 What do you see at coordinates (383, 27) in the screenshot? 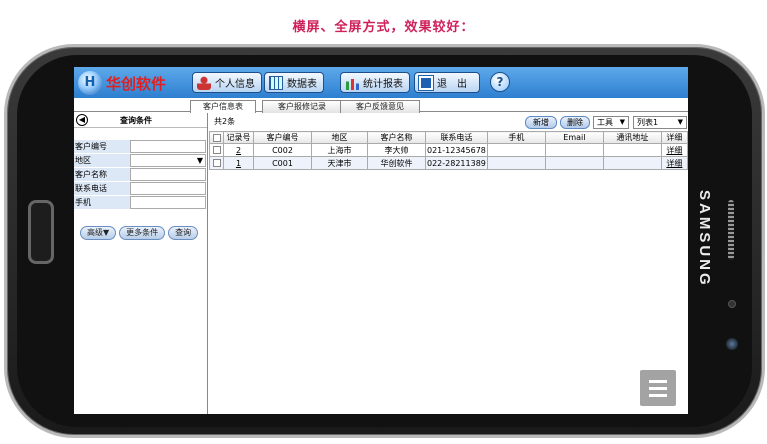
I see `page-caption: 横屏、全屏方式，效果较好：` at bounding box center [383, 27].